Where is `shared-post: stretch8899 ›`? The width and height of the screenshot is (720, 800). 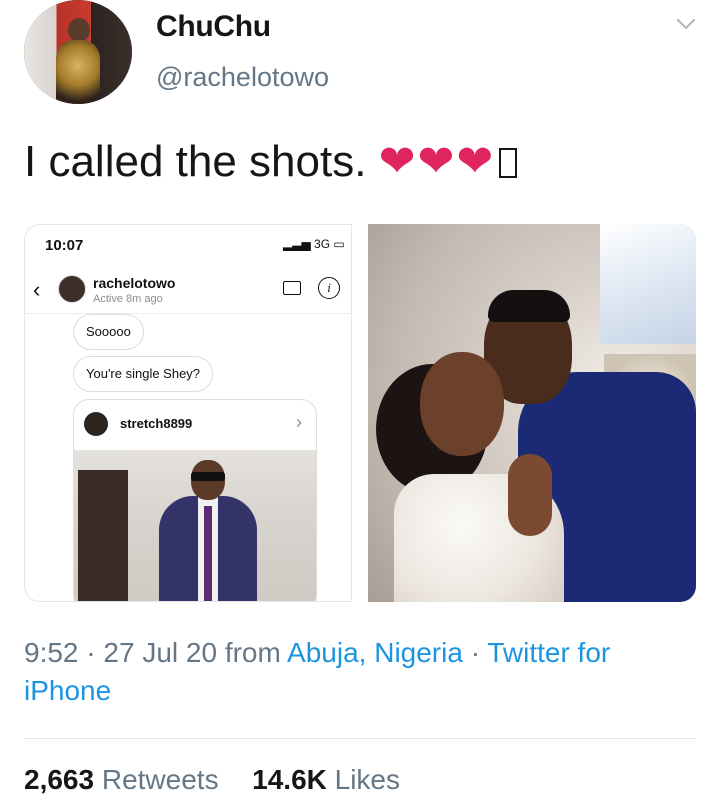
shared-post: stretch8899 › is located at coordinates (195, 500).